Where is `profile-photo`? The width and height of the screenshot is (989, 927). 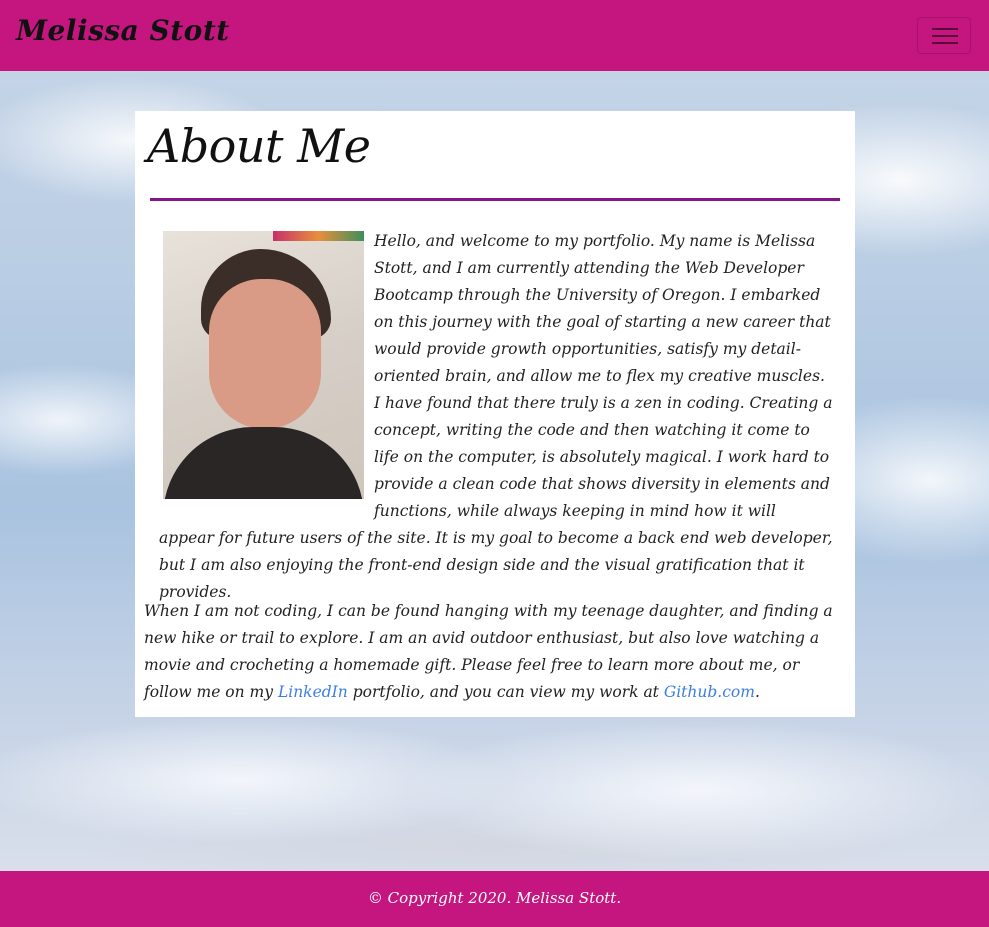
profile-photo is located at coordinates (263, 365).